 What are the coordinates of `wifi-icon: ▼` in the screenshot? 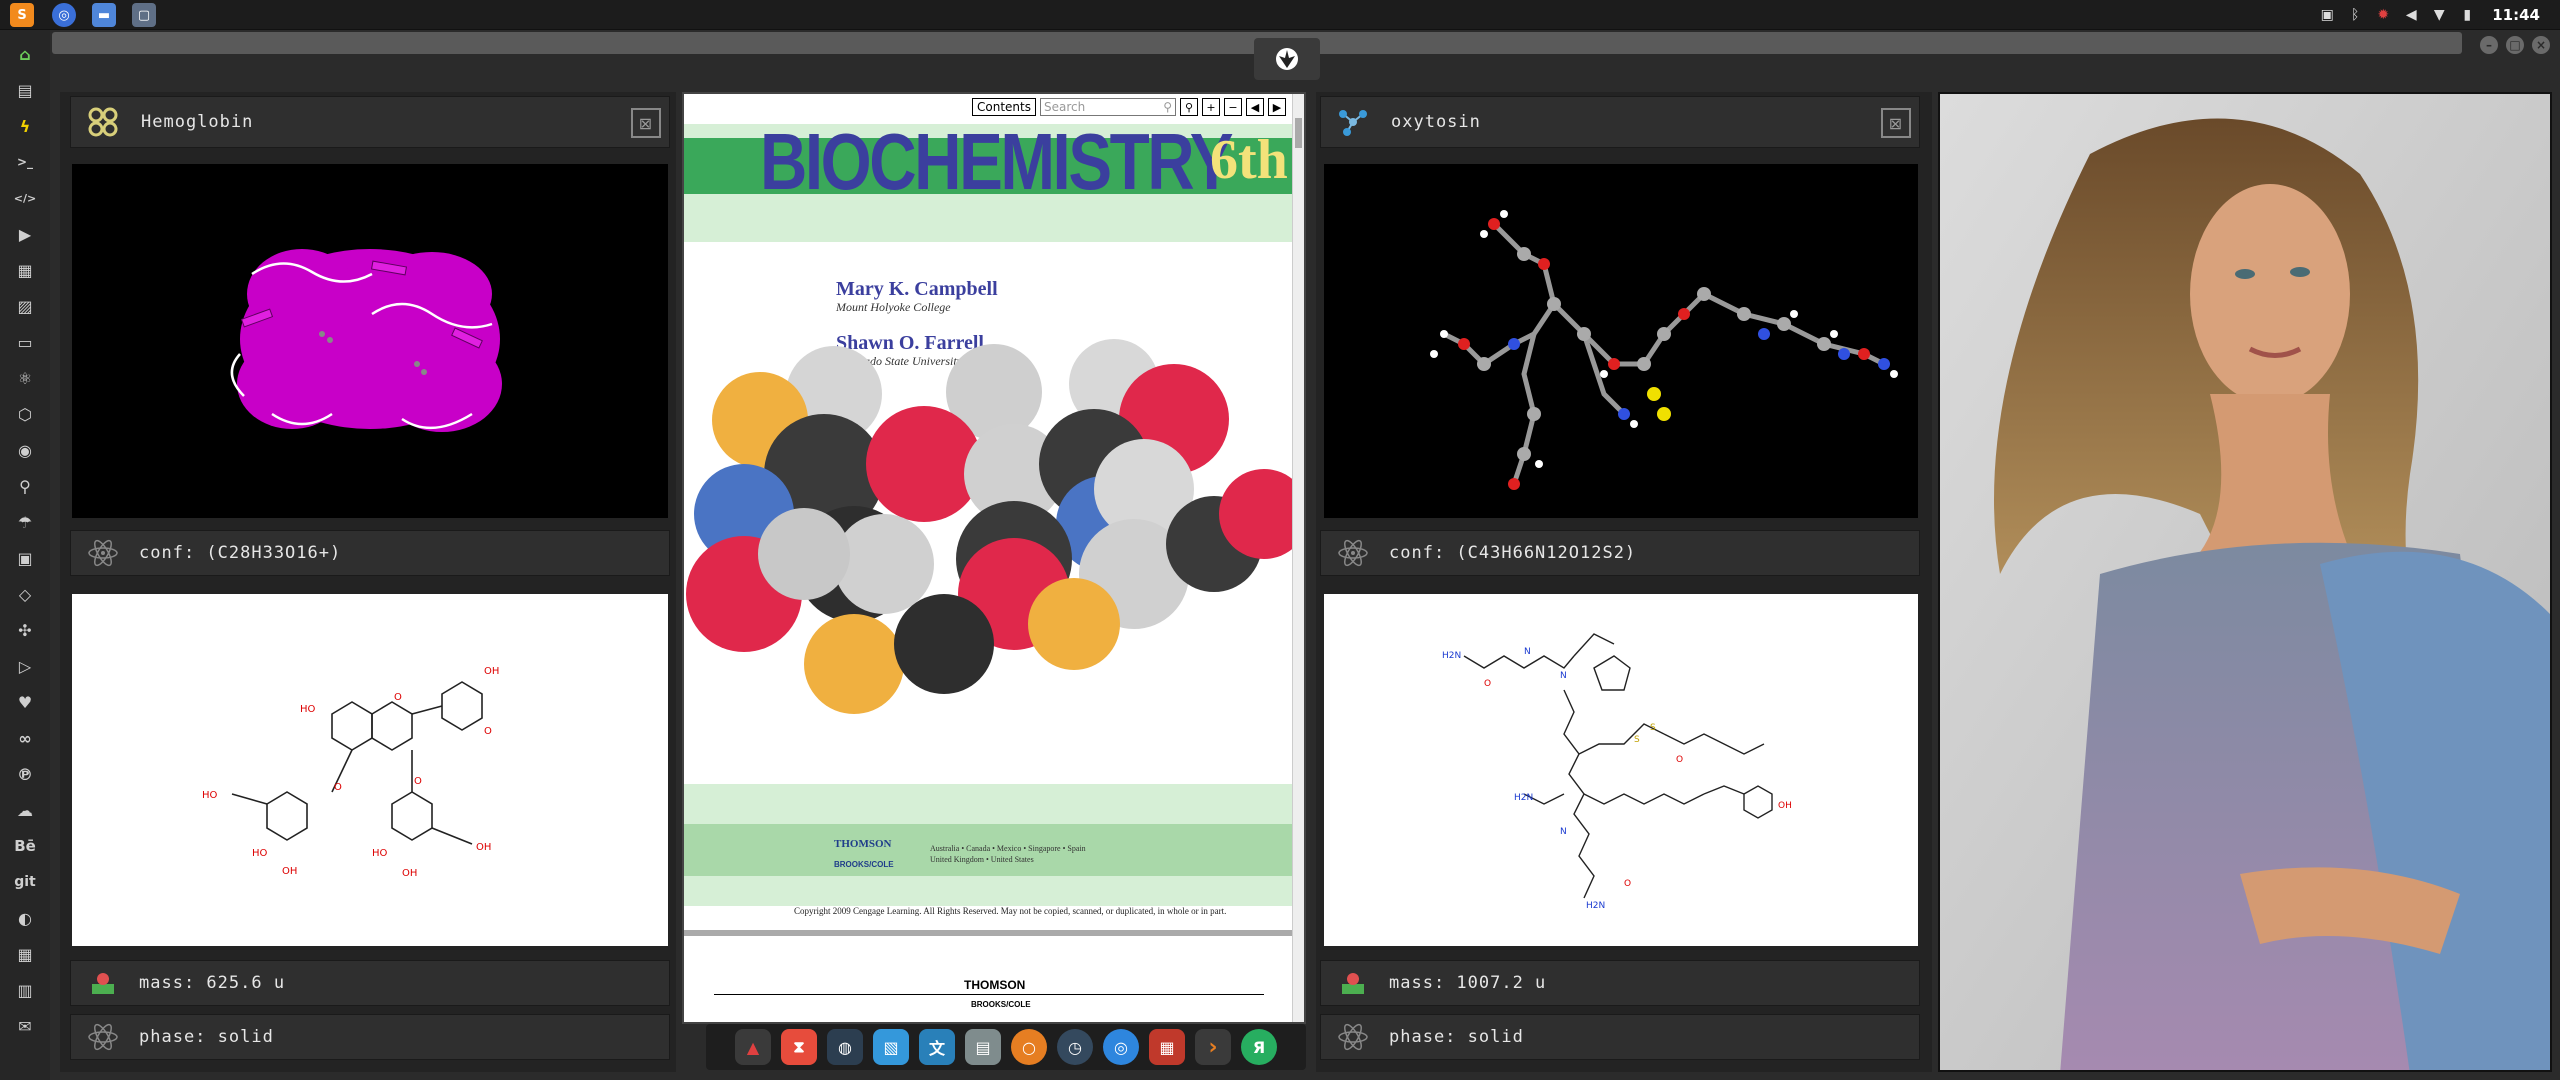 It's located at (2439, 15).